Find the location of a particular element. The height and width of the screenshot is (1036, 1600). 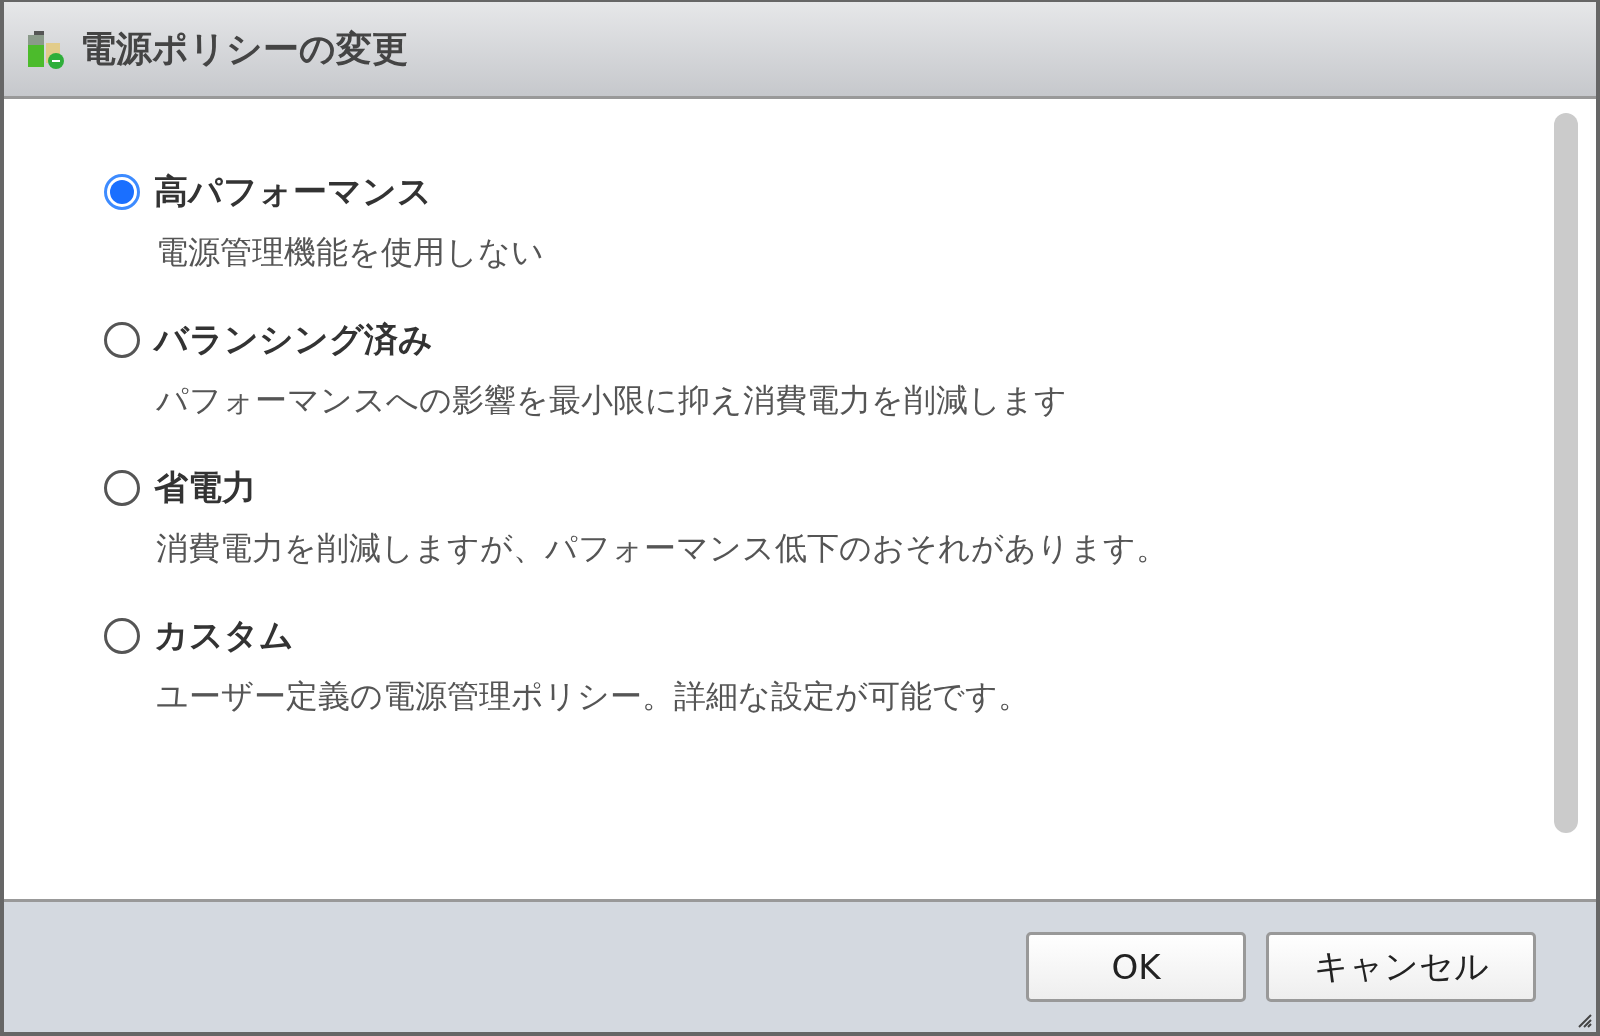

scrollbar is located at coordinates (1566, 473).